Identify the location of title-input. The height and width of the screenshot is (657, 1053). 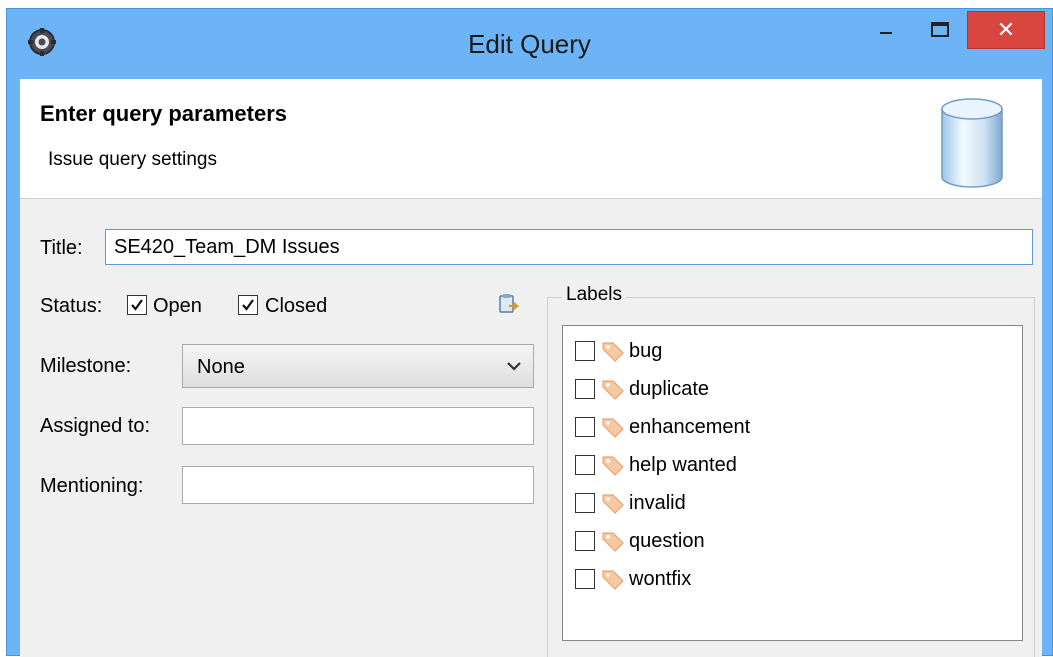
(569, 247).